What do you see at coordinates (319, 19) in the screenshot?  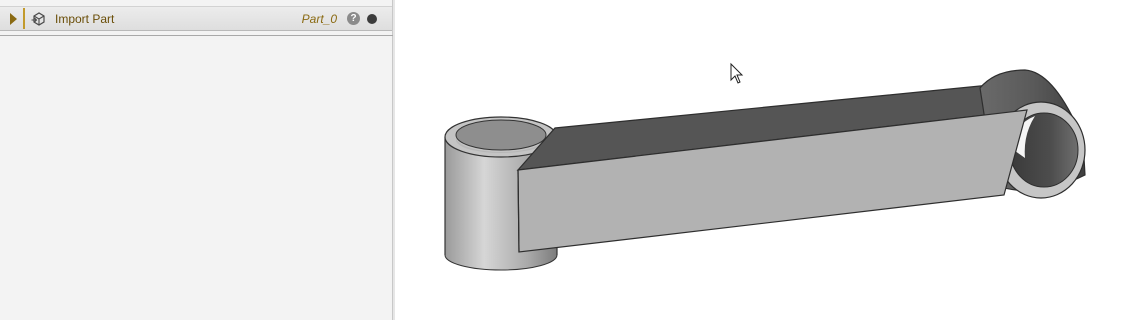 I see `feature-output-name: Part_0` at bounding box center [319, 19].